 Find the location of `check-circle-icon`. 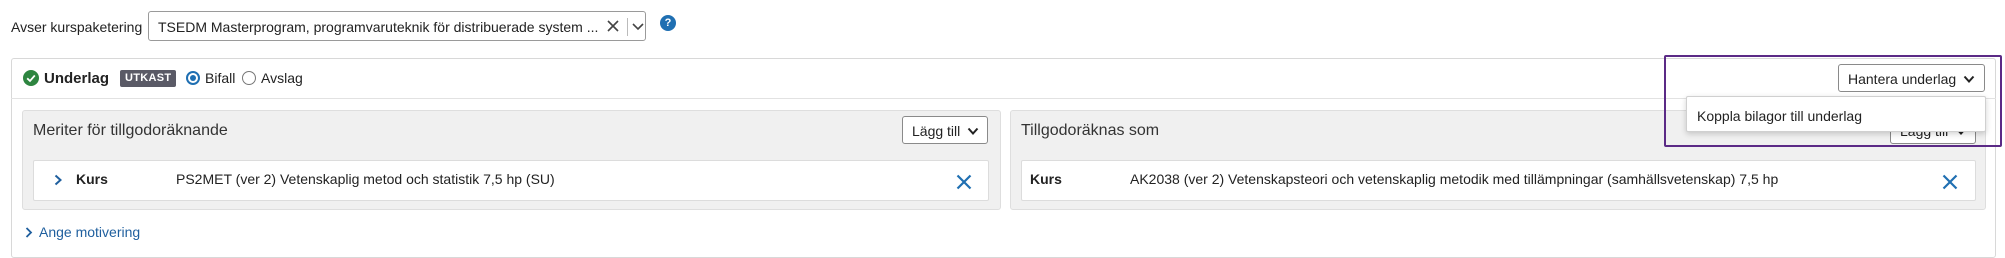

check-circle-icon is located at coordinates (31, 78).